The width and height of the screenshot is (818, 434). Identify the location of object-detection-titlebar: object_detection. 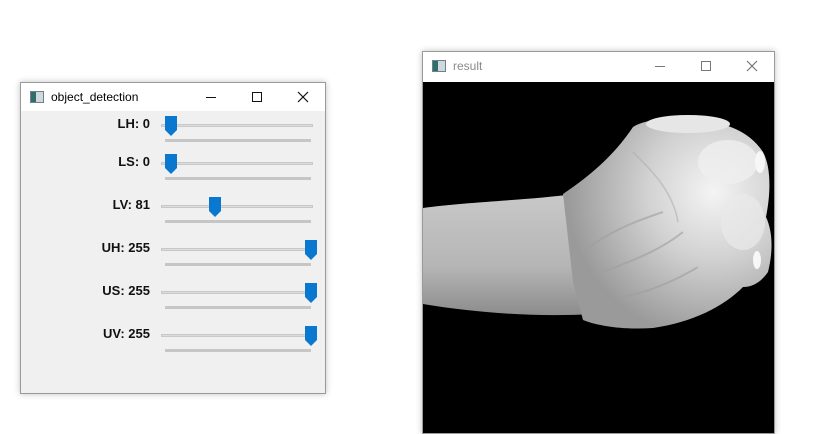
(173, 97).